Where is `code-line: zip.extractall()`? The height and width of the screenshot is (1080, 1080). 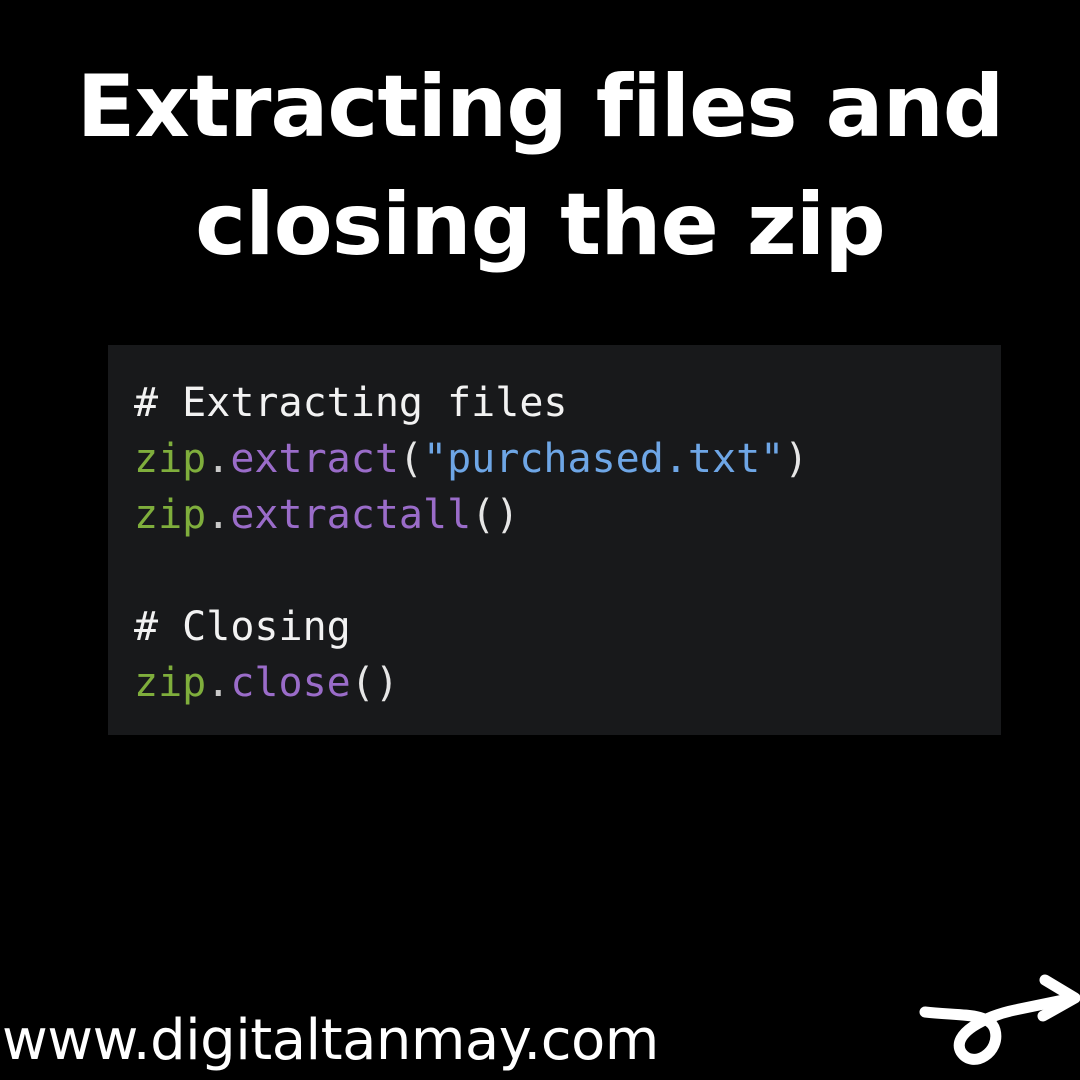 code-line: zip.extractall() is located at coordinates (471, 515).